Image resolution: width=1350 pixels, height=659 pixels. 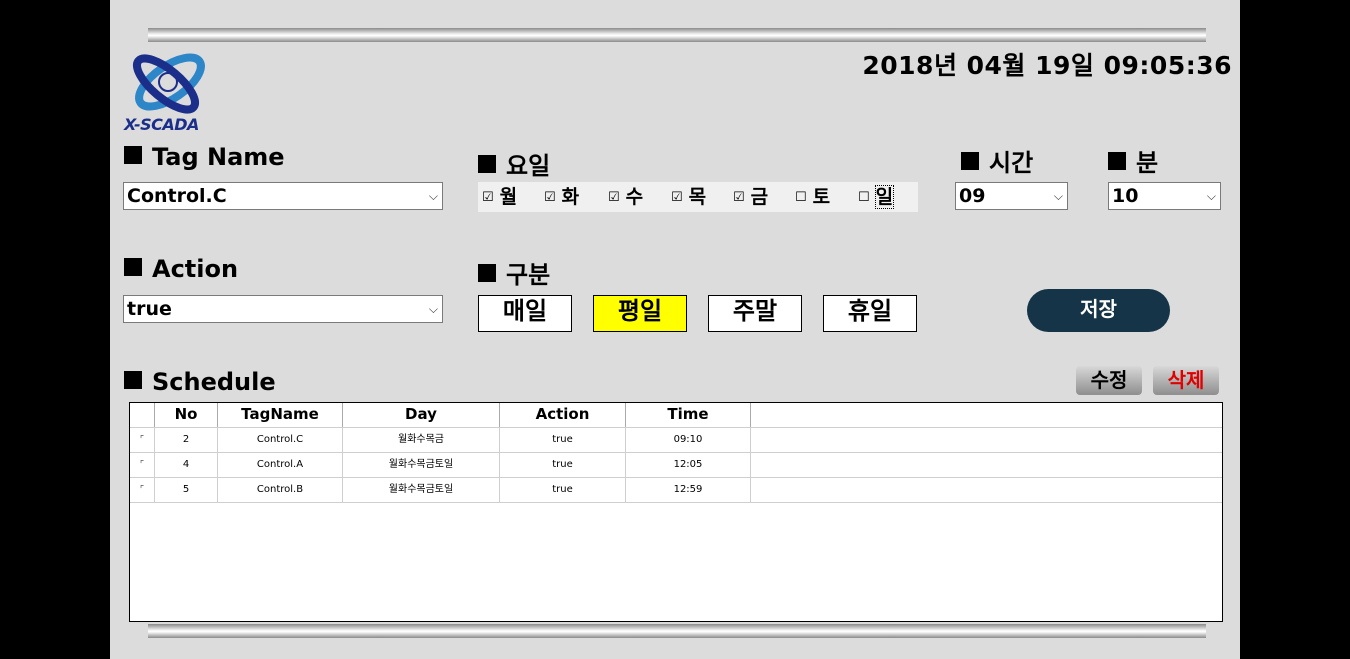 I want to click on tag-name-label: Tag Name, so click(x=204, y=157).